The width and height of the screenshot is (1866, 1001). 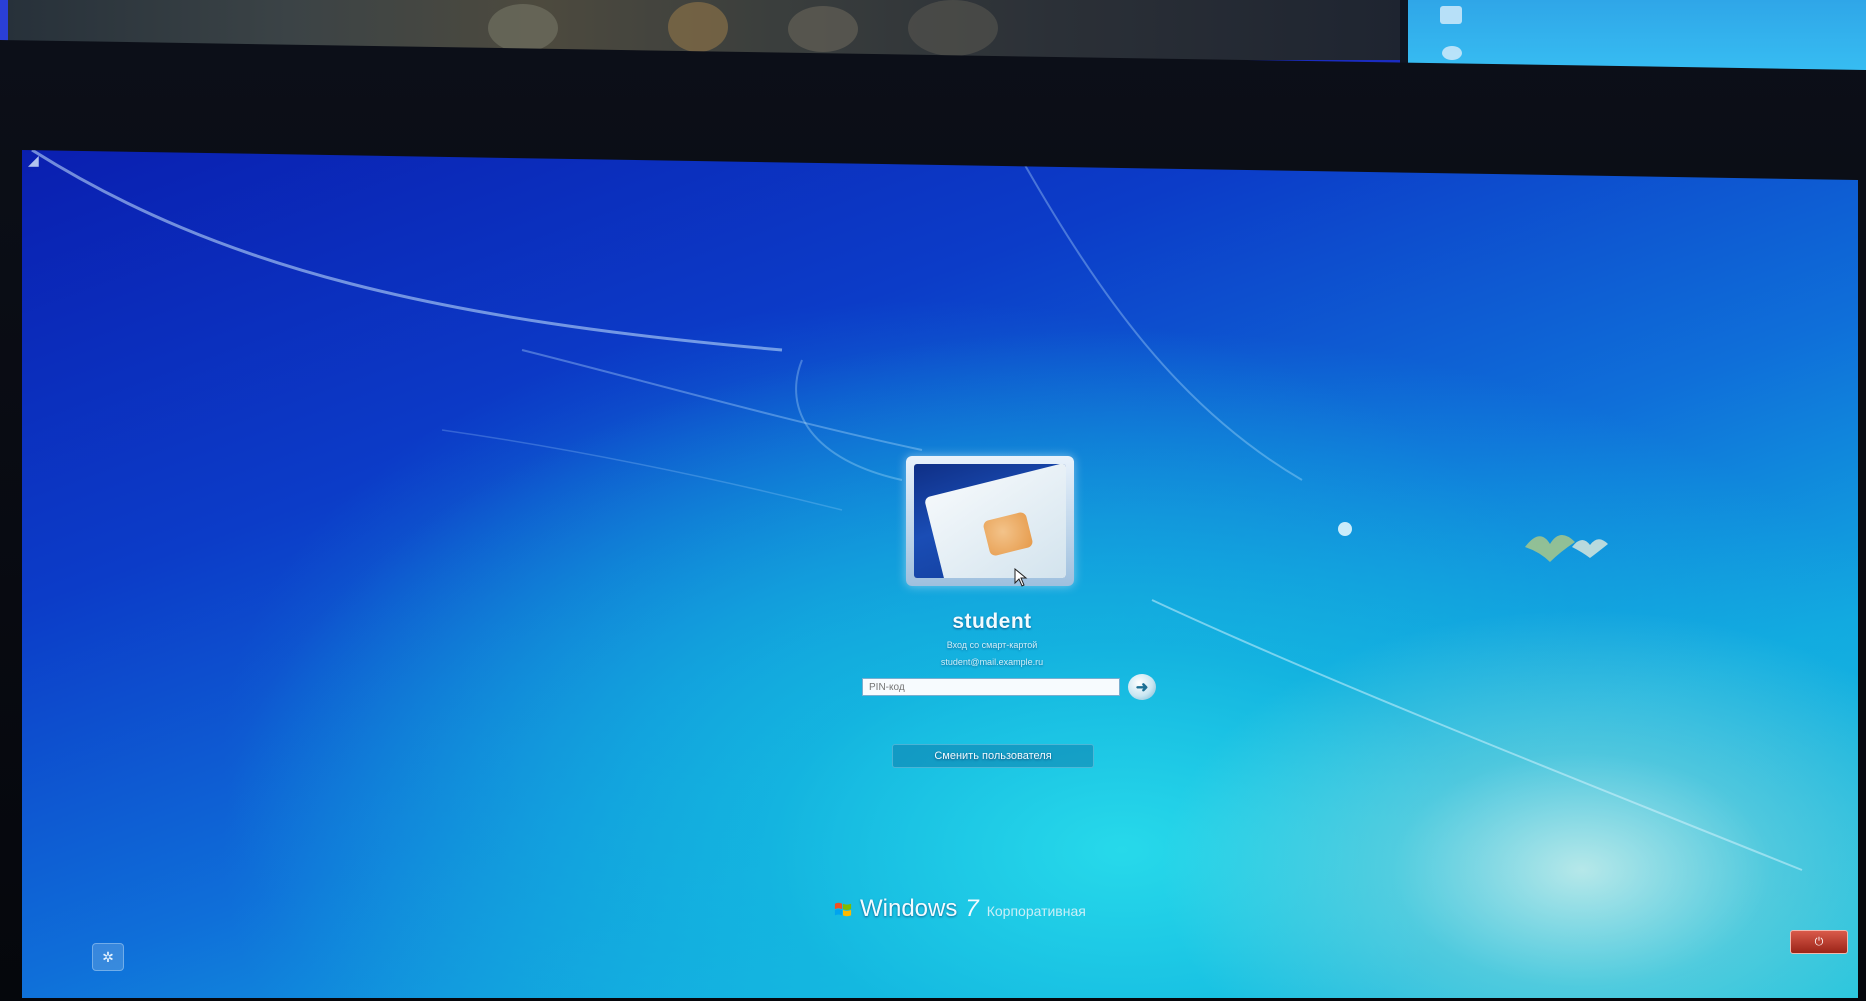 I want to click on submit-button: ➜, so click(x=1142, y=687).